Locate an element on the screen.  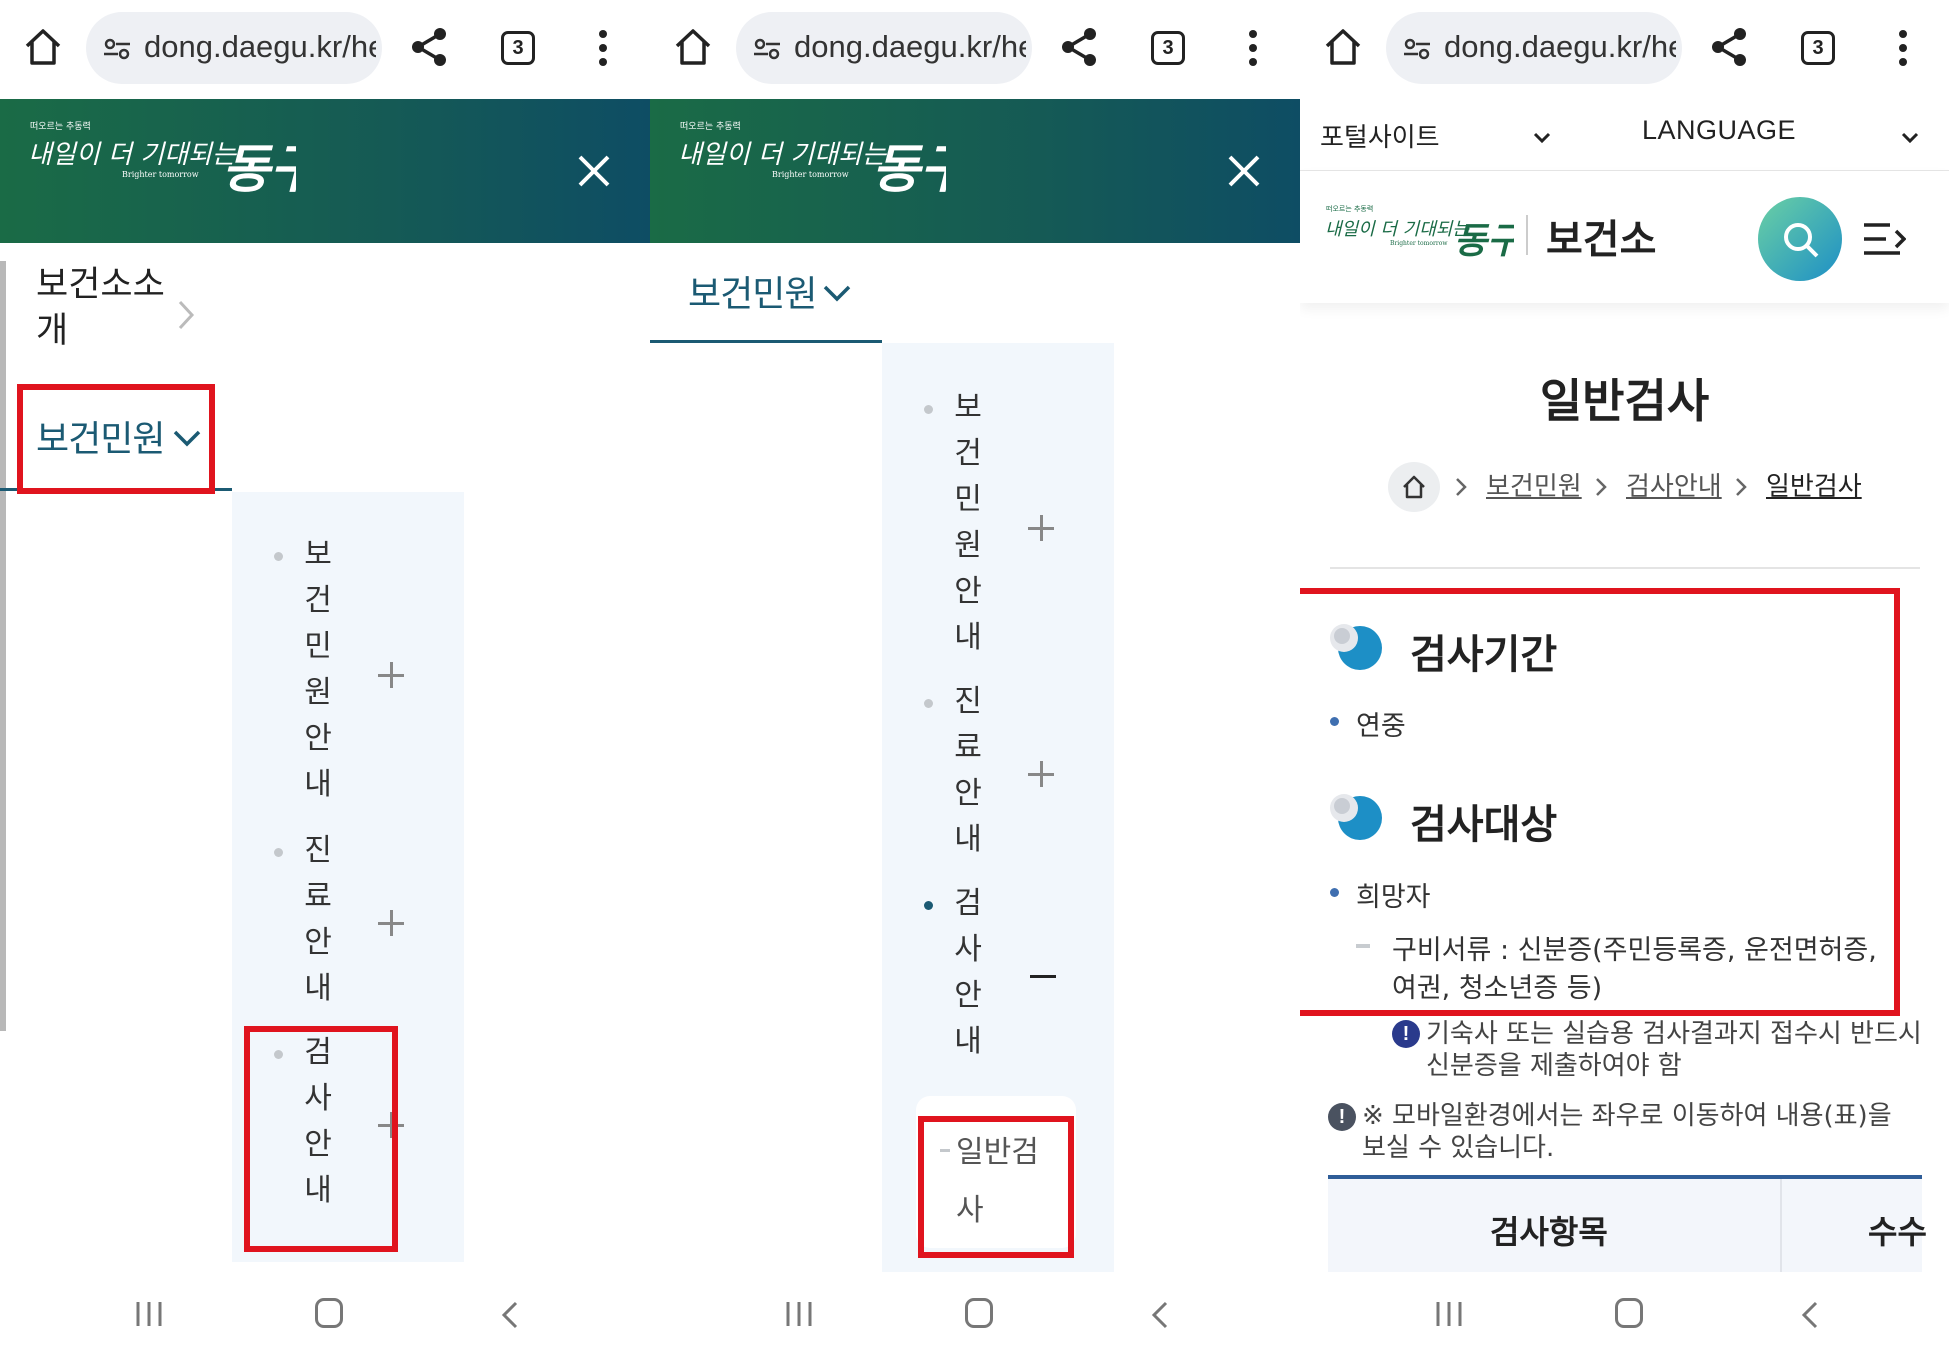
active-underline is located at coordinates (766, 341).